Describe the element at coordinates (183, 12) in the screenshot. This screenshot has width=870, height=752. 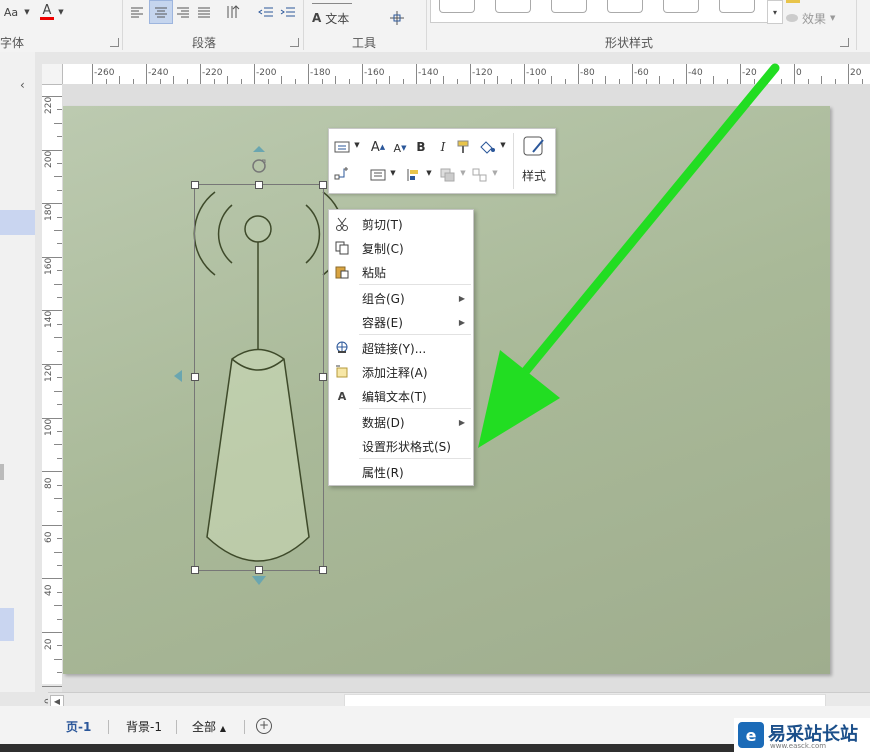
I see `align-right-icon` at that location.